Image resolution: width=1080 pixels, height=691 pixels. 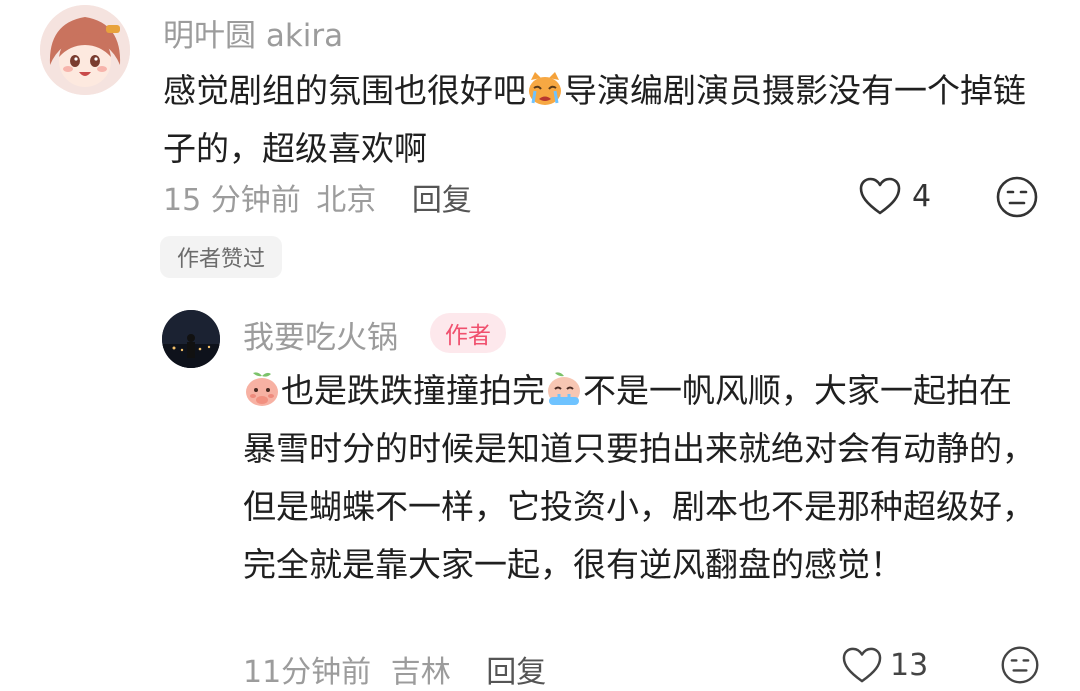 I want to click on comment-time: 11分钟前, so click(x=307, y=672).